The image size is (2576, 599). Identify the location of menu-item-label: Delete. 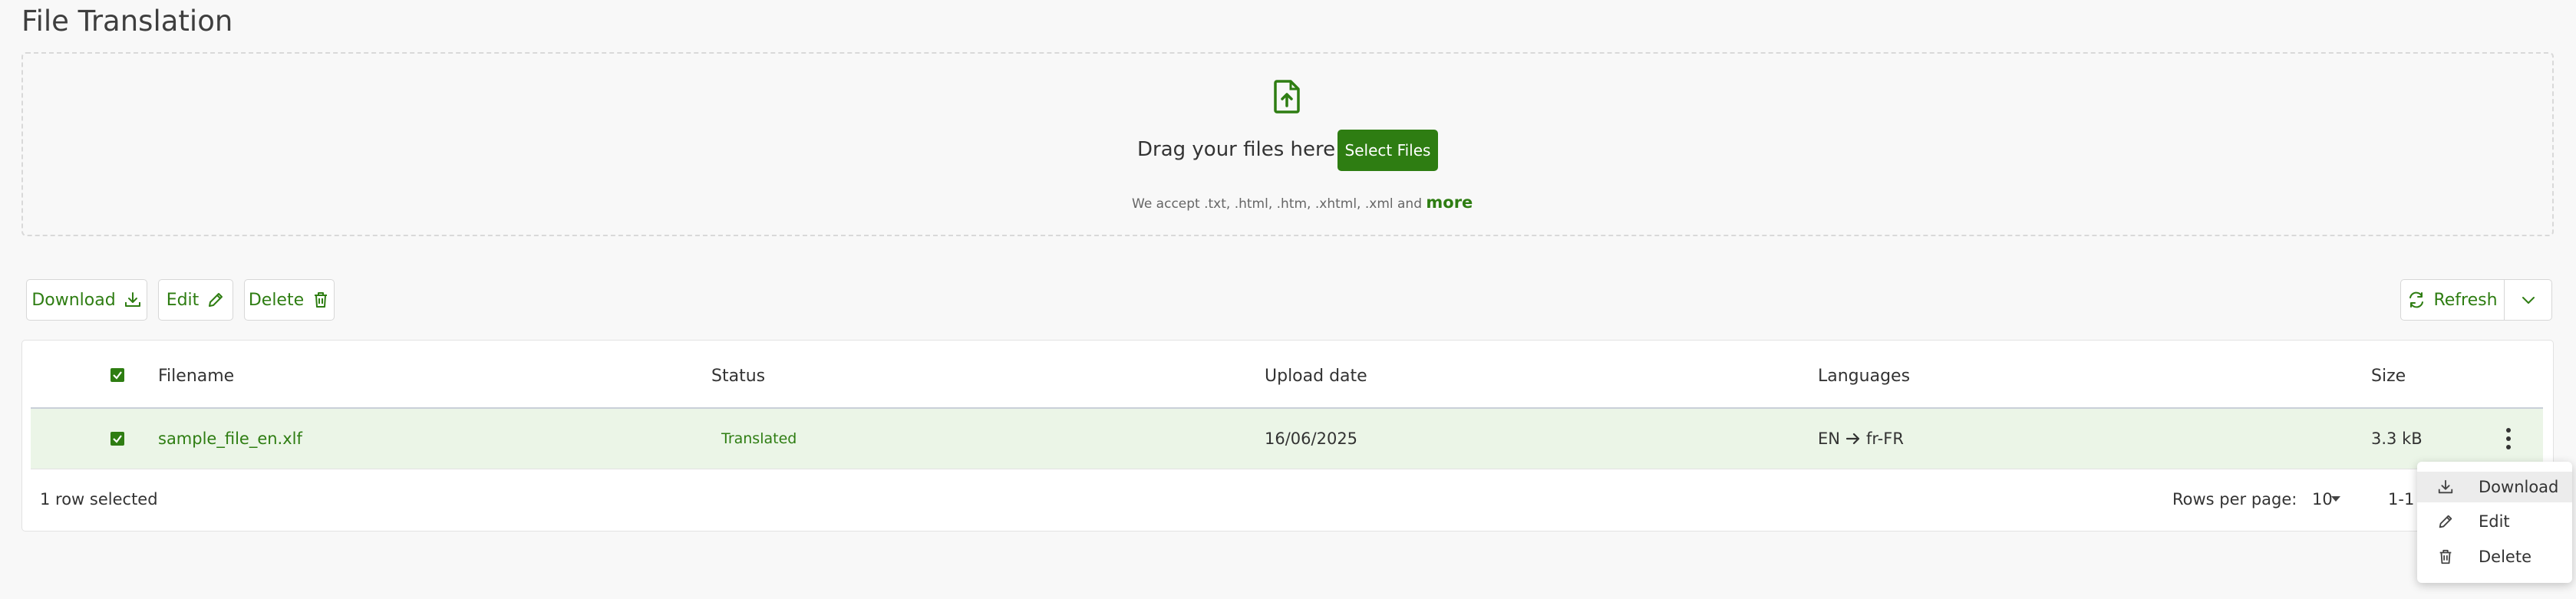
(2505, 557).